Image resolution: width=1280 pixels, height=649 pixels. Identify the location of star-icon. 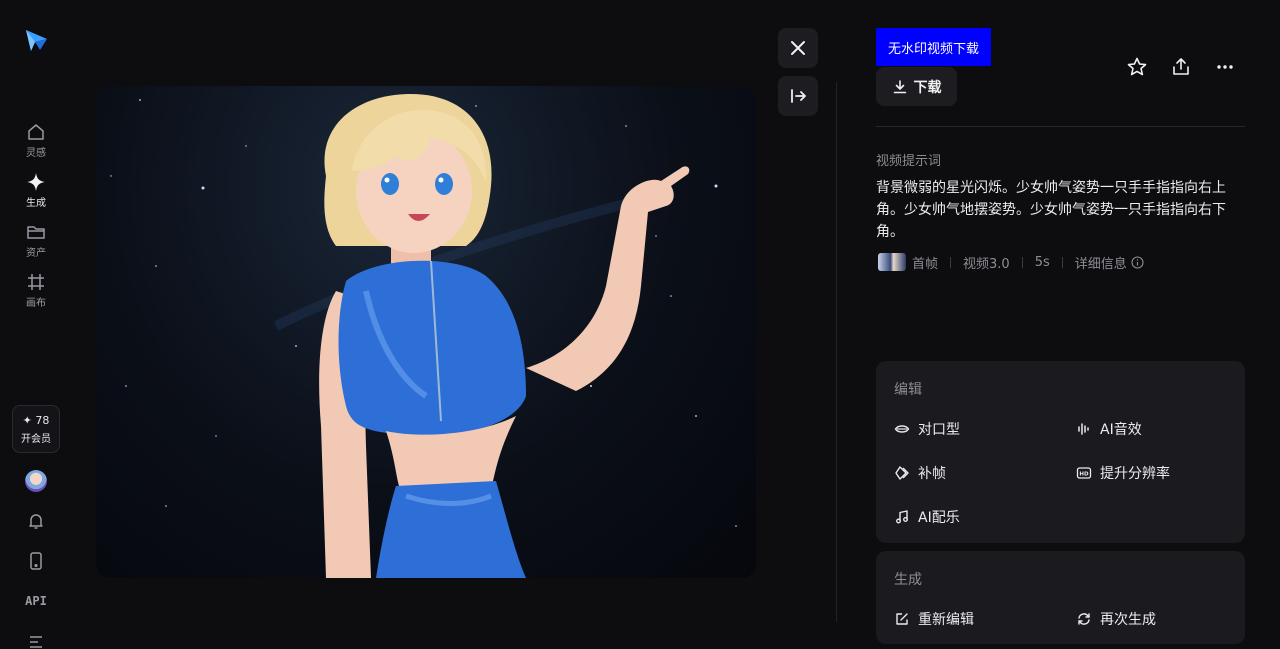
(1137, 67).